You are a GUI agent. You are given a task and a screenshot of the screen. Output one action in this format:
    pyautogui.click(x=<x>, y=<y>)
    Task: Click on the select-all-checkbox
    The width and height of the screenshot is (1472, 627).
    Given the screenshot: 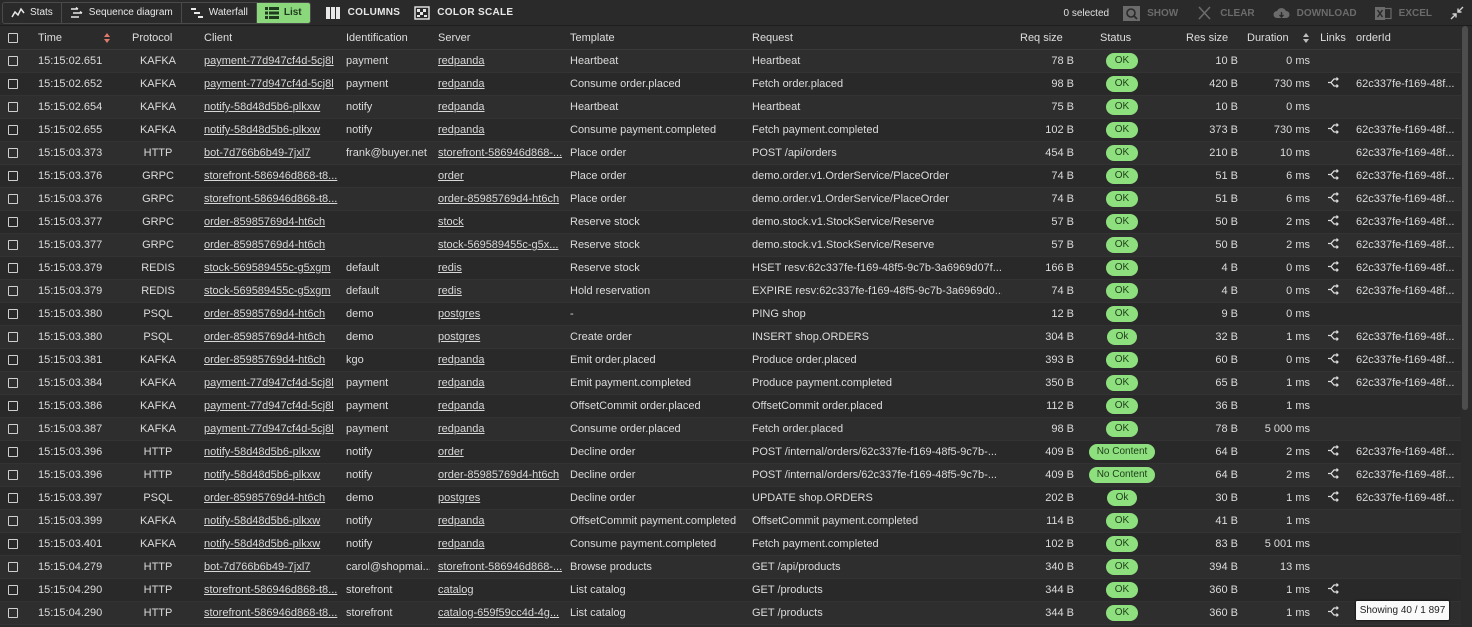 What is the action you would take?
    pyautogui.click(x=13, y=37)
    